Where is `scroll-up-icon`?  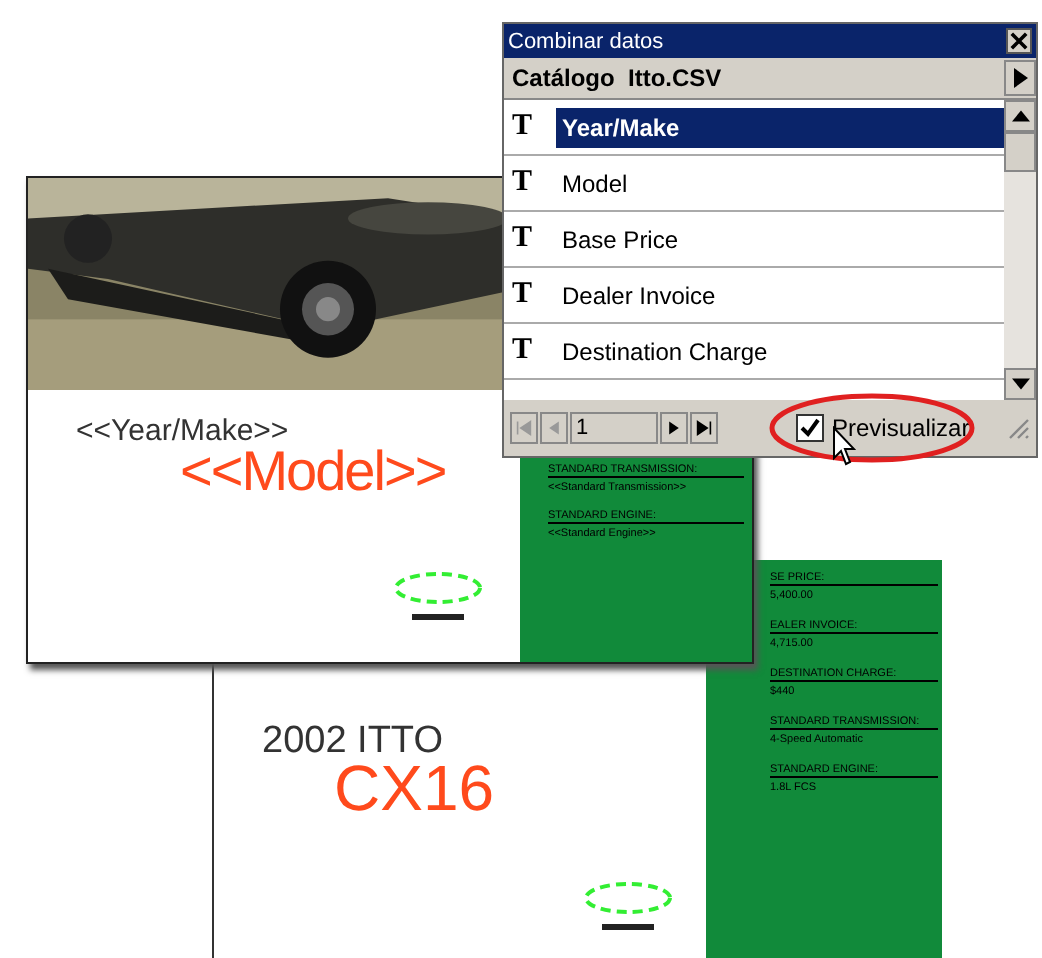
scroll-up-icon is located at coordinates (1020, 116).